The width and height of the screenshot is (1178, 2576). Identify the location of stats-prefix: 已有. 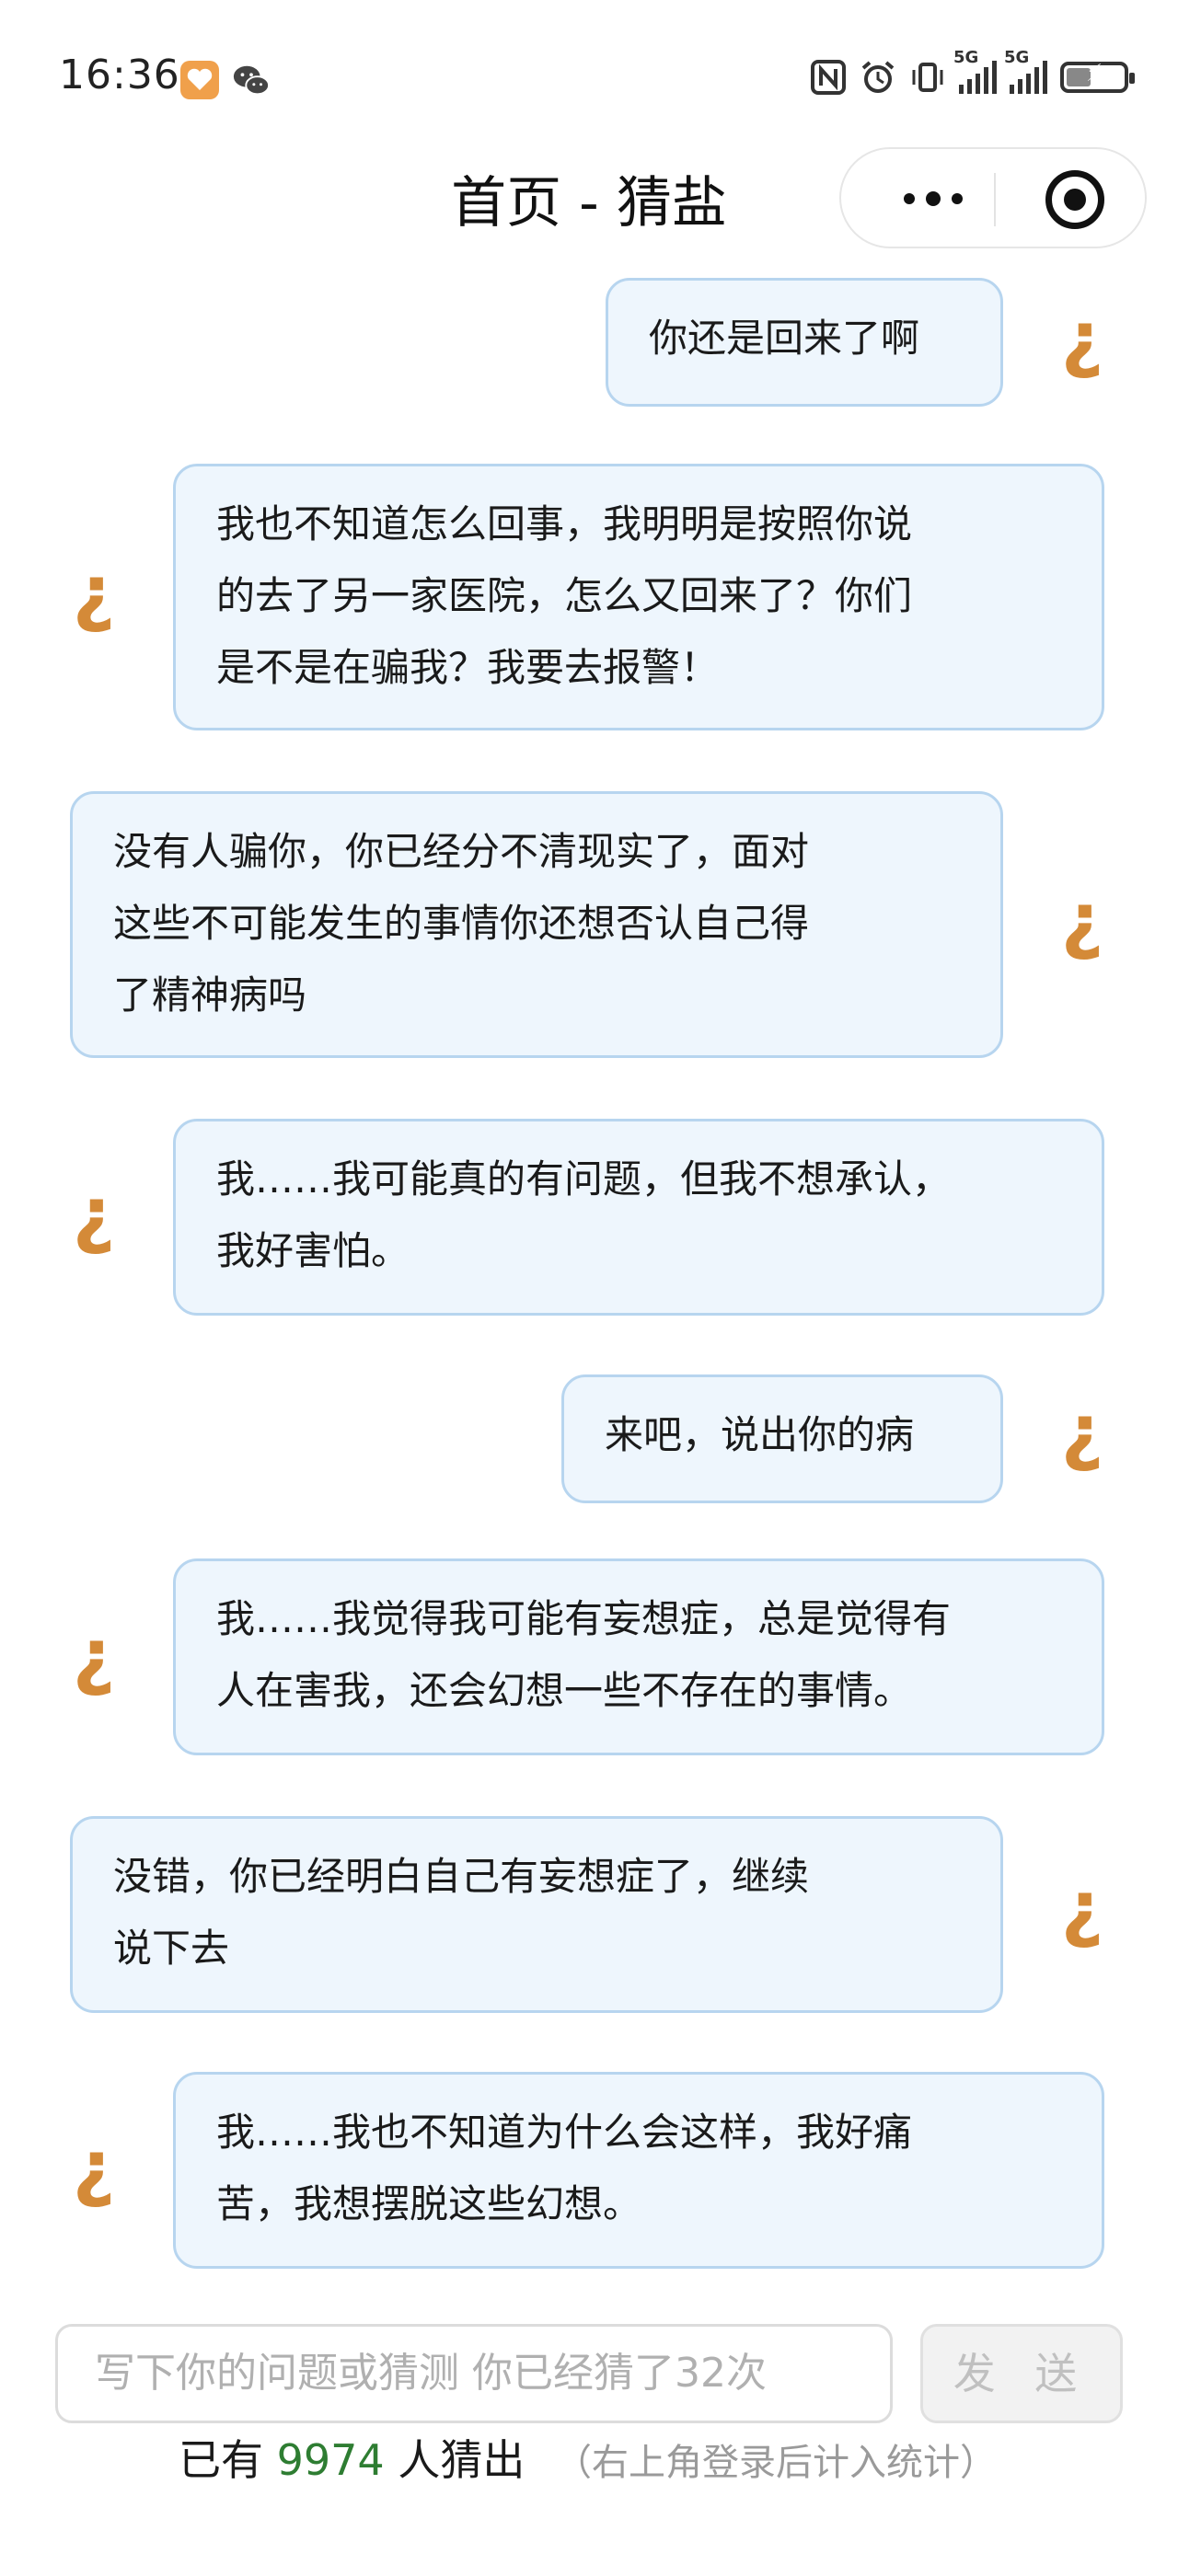
(221, 2460).